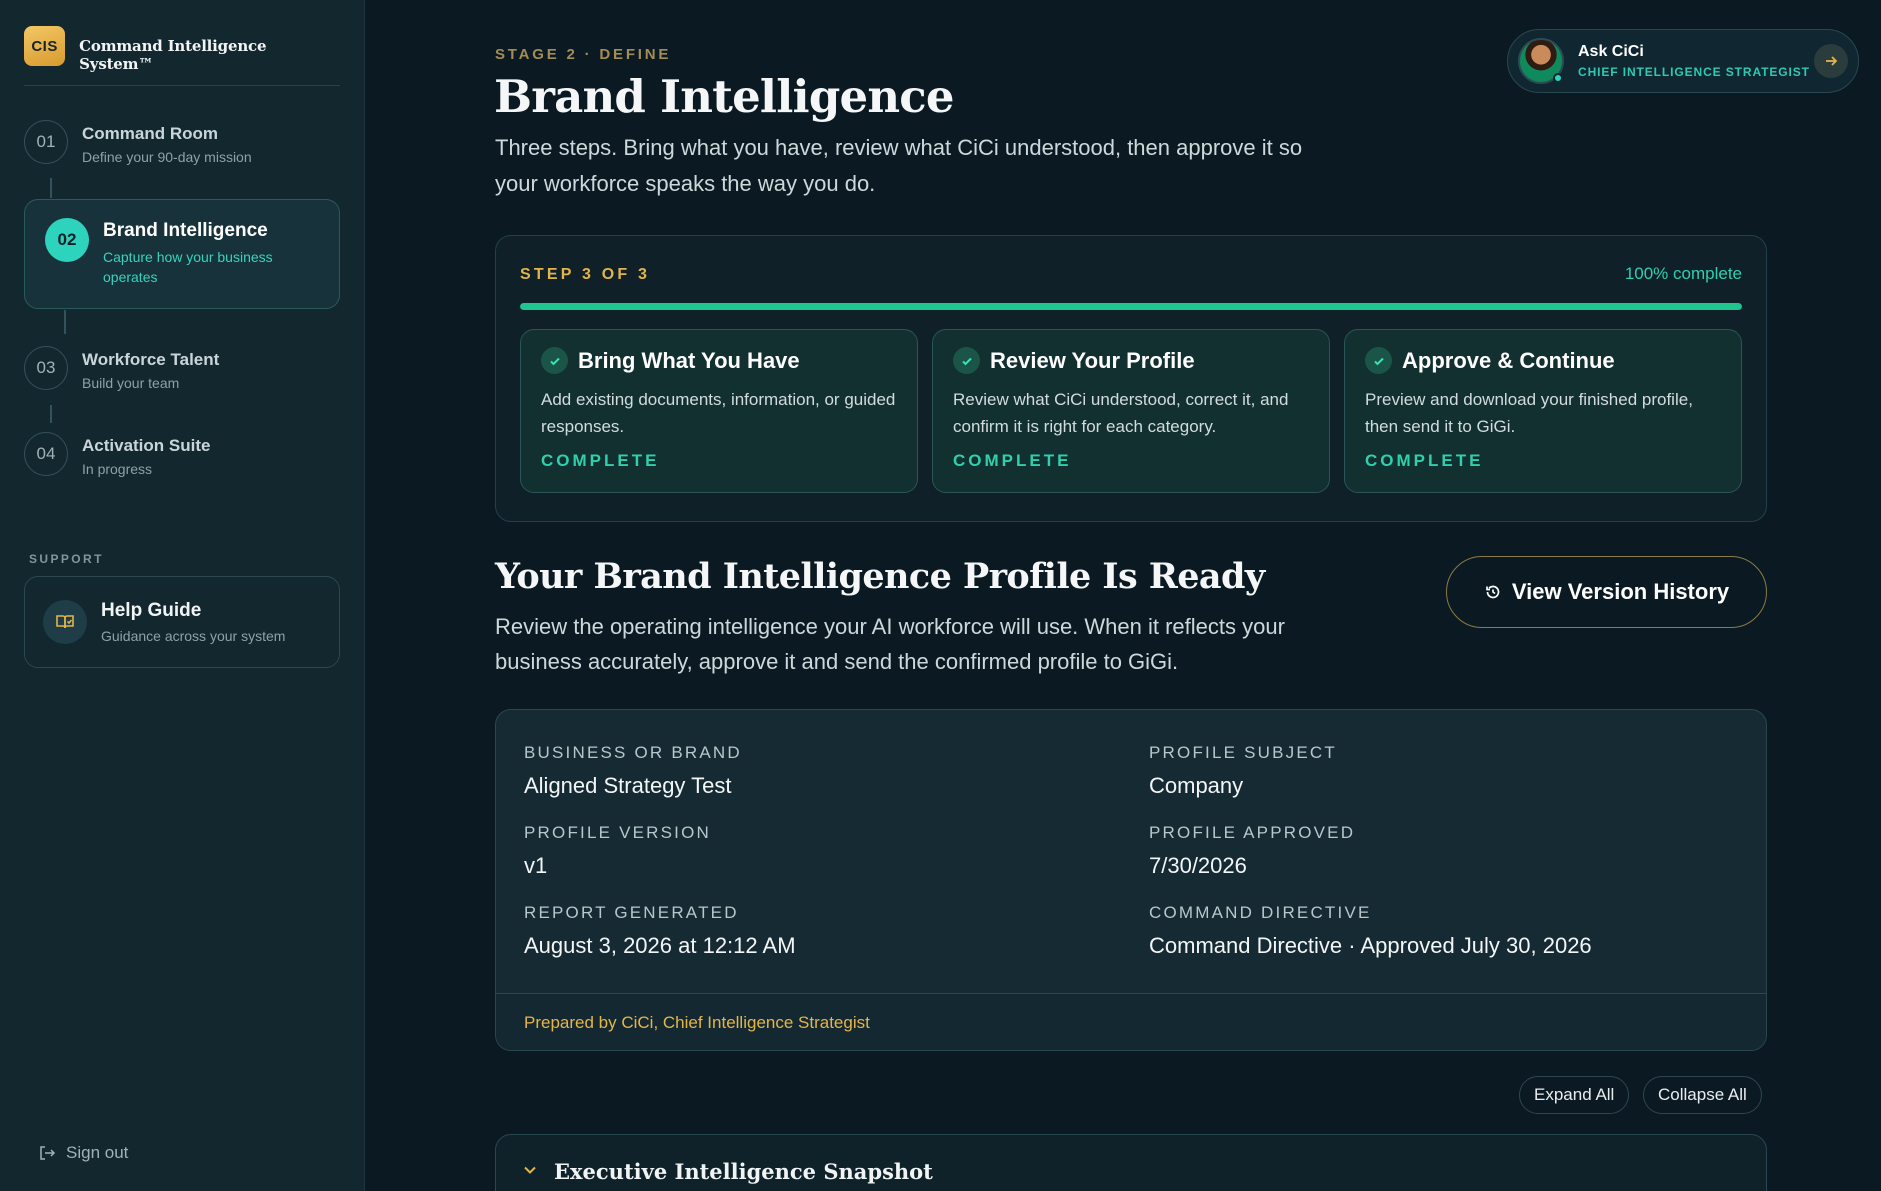 This screenshot has width=1881, height=1191. Describe the element at coordinates (131, 383) in the screenshot. I see `nav-item-subtitle: Build your team` at that location.